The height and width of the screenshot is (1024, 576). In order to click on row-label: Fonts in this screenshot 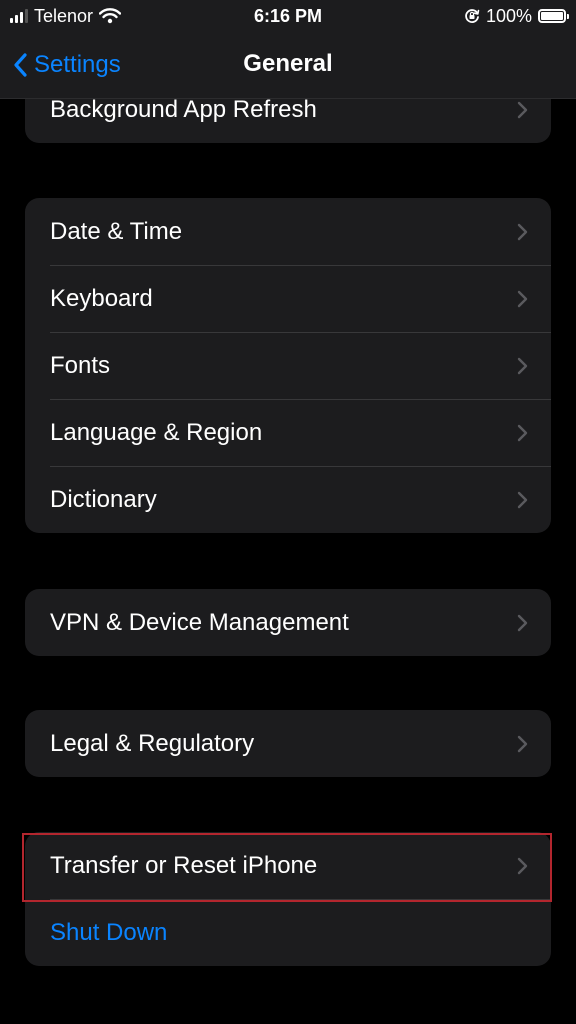, I will do `click(80, 365)`.